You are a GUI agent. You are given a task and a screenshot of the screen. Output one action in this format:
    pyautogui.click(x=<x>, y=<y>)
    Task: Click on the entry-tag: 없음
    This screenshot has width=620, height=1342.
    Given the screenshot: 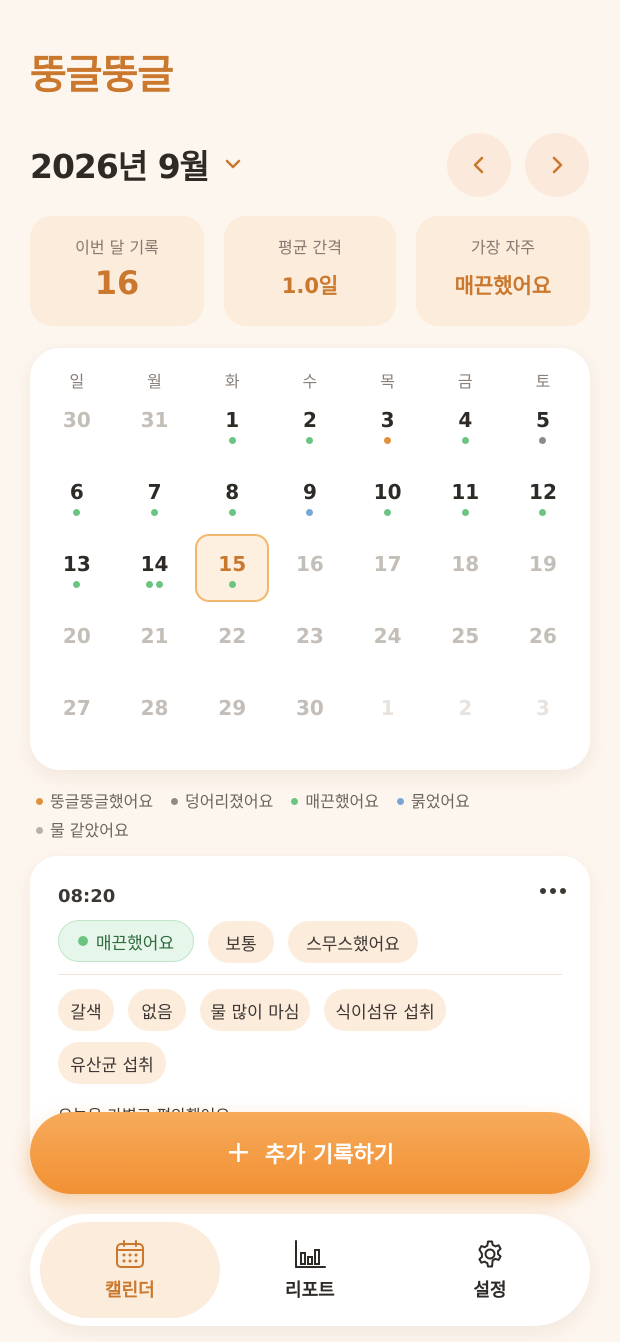 What is the action you would take?
    pyautogui.click(x=157, y=1010)
    